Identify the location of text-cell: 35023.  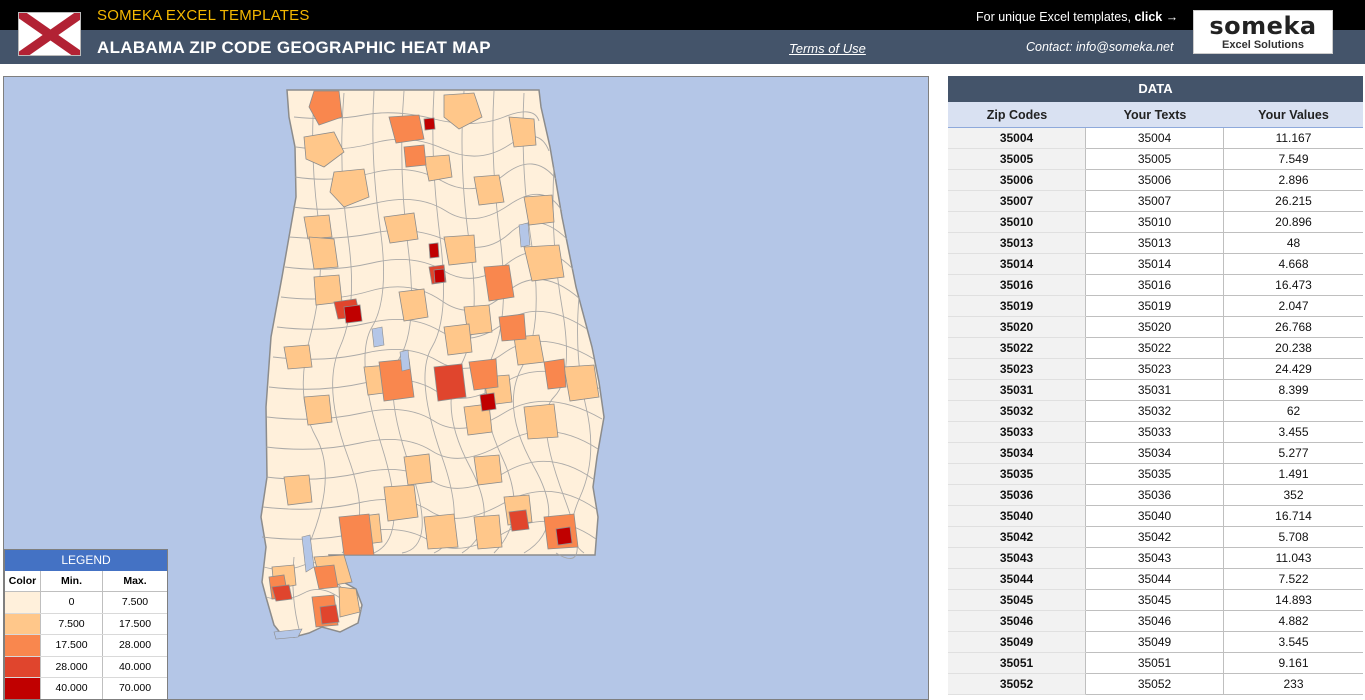
(1155, 369).